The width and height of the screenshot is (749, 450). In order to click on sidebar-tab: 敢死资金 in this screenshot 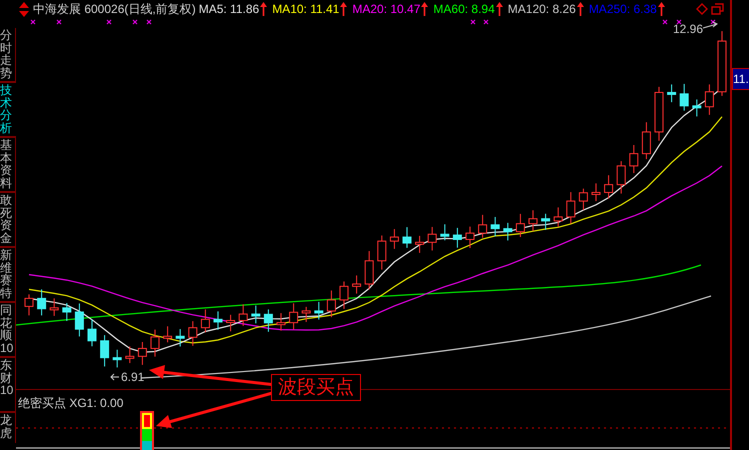, I will do `click(8, 220)`.